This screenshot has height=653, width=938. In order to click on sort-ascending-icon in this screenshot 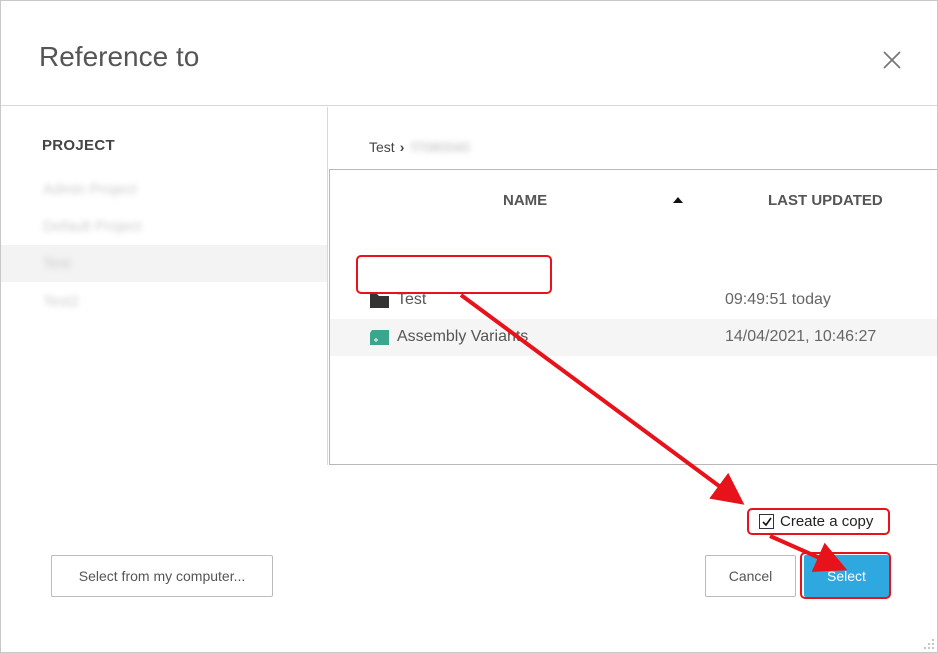, I will do `click(678, 200)`.